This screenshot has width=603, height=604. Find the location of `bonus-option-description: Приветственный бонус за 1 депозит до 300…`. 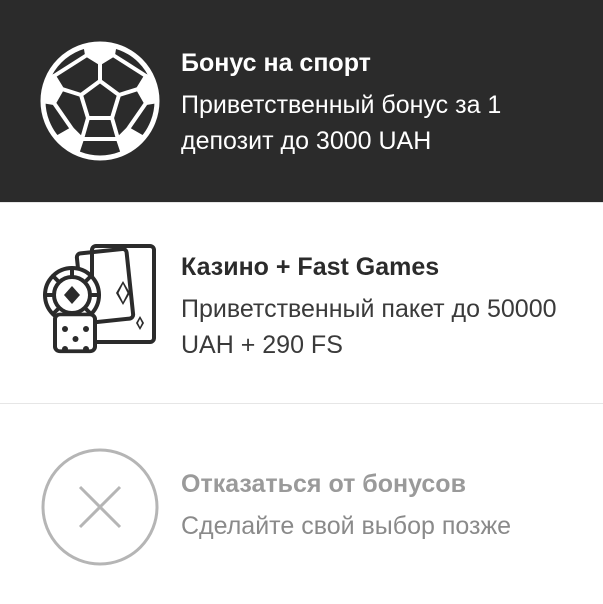

bonus-option-description: Приветственный бонус за 1 депозит до 300… is located at coordinates (341, 123).